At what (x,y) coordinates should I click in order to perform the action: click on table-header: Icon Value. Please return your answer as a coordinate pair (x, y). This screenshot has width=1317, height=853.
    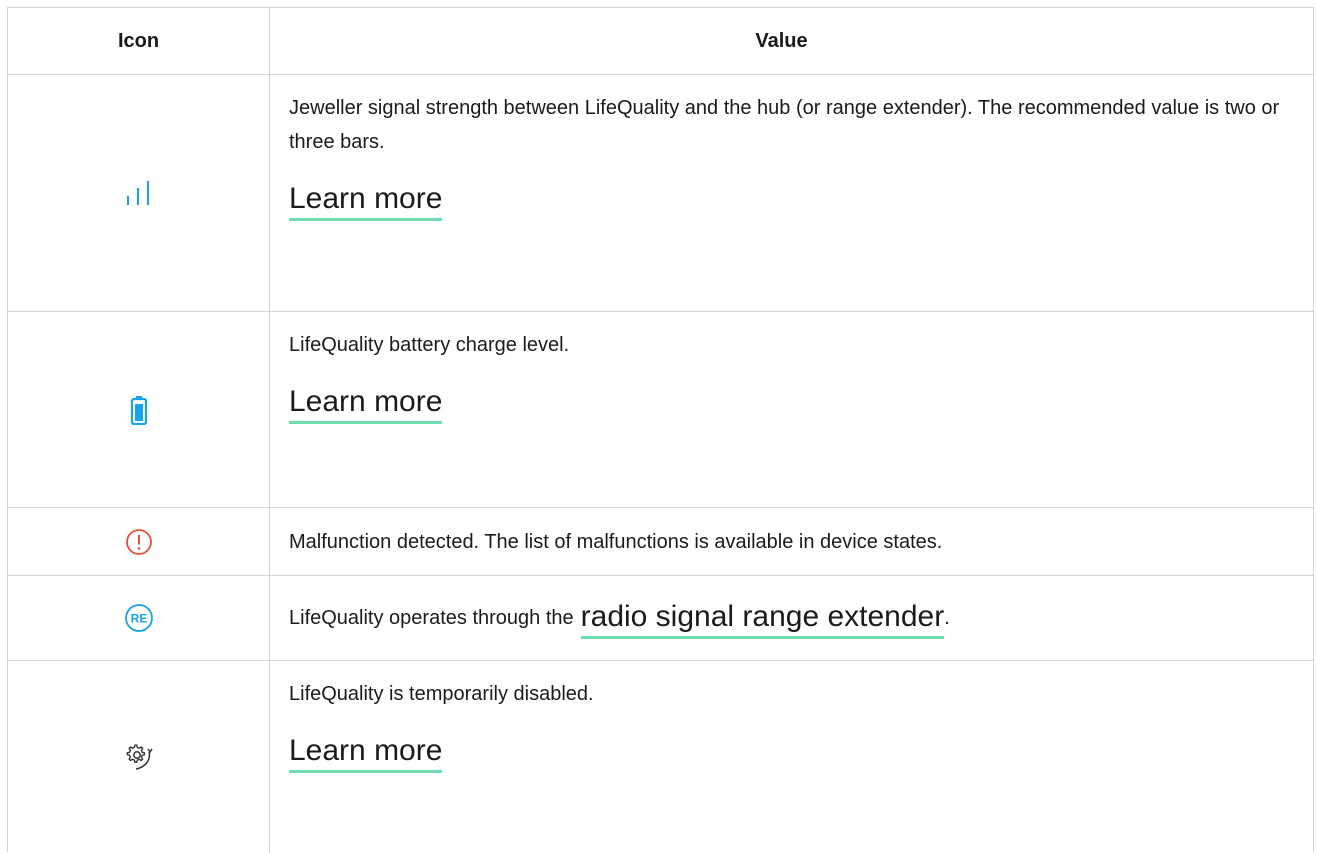
    Looking at the image, I should click on (660, 41).